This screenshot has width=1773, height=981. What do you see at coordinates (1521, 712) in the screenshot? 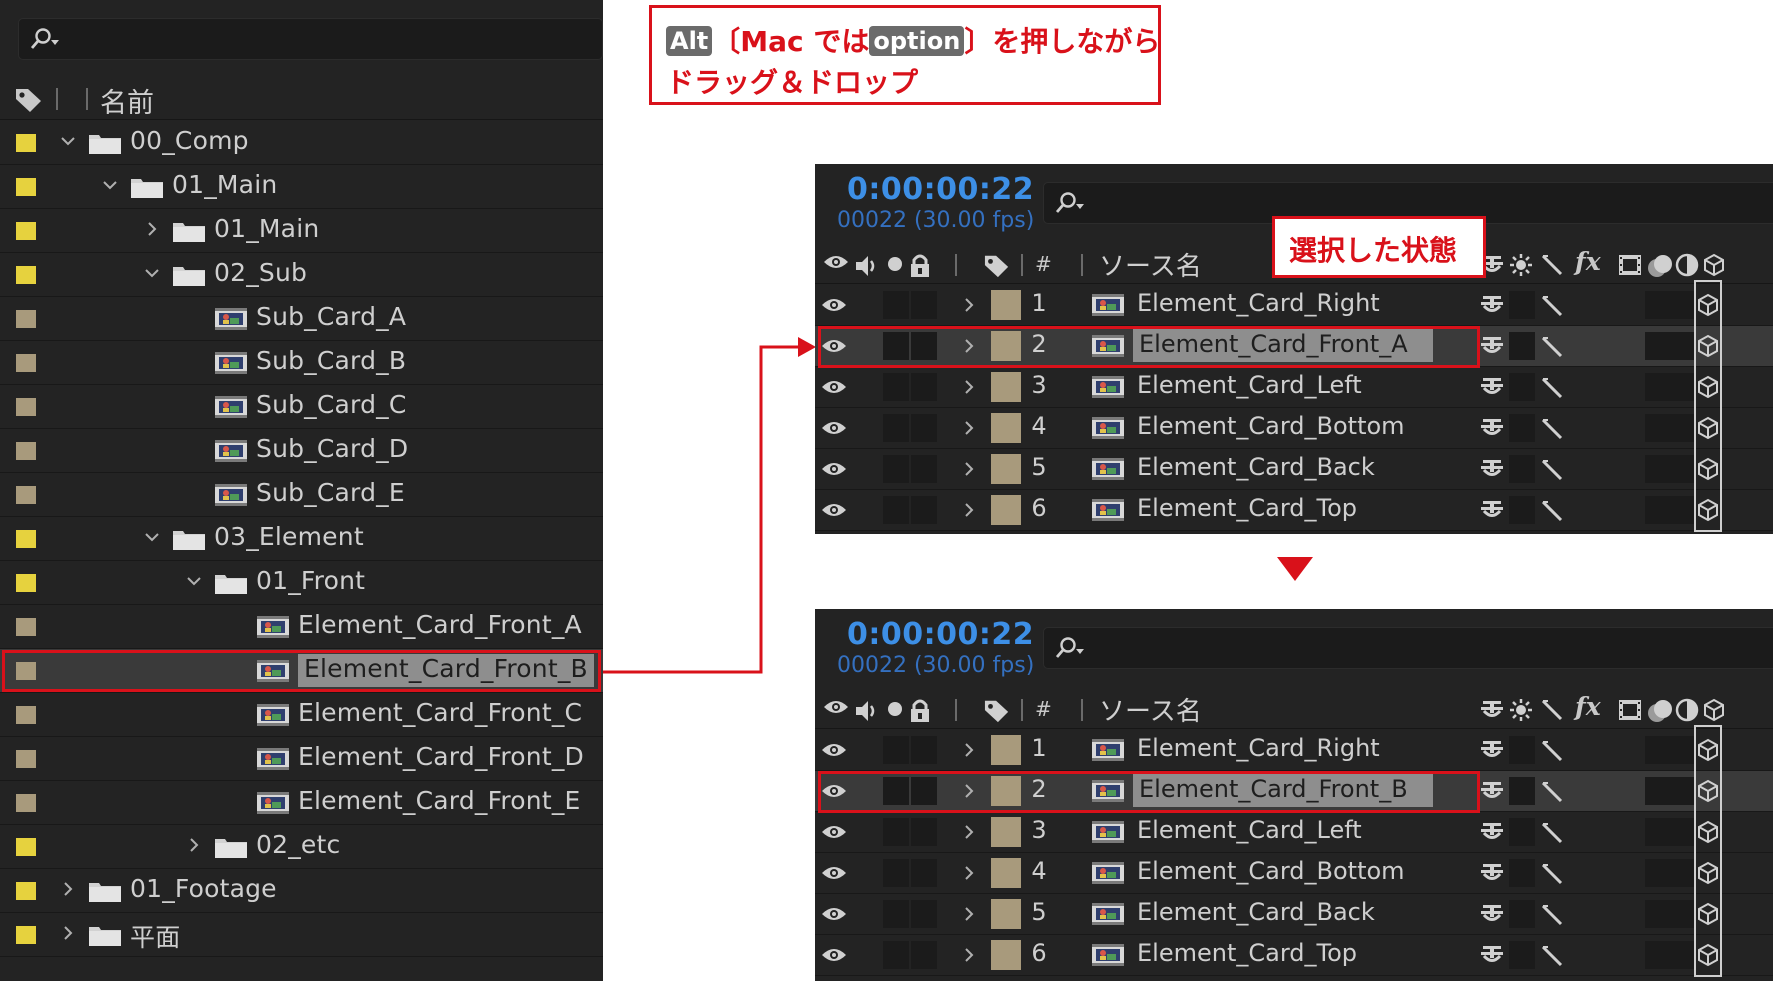
I see `collapse-sun-icon` at bounding box center [1521, 712].